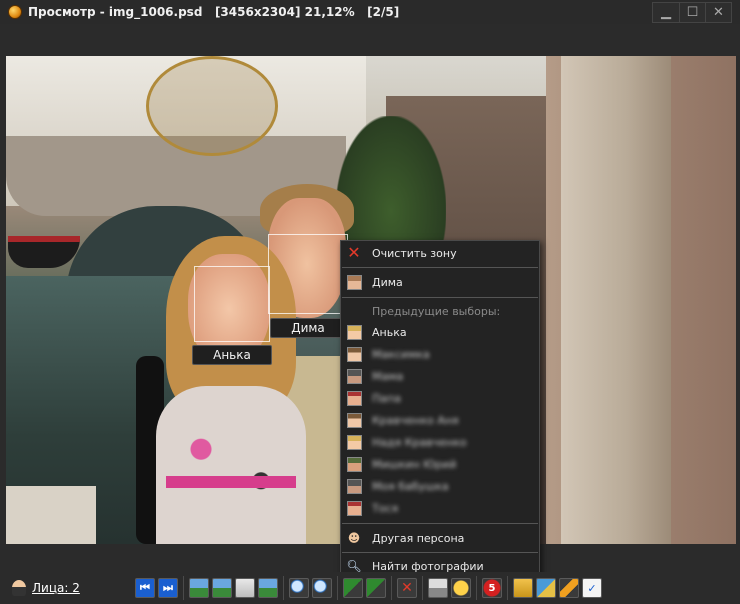  What do you see at coordinates (56, 588) in the screenshot?
I see `faces-count-link: Лица: 2` at bounding box center [56, 588].